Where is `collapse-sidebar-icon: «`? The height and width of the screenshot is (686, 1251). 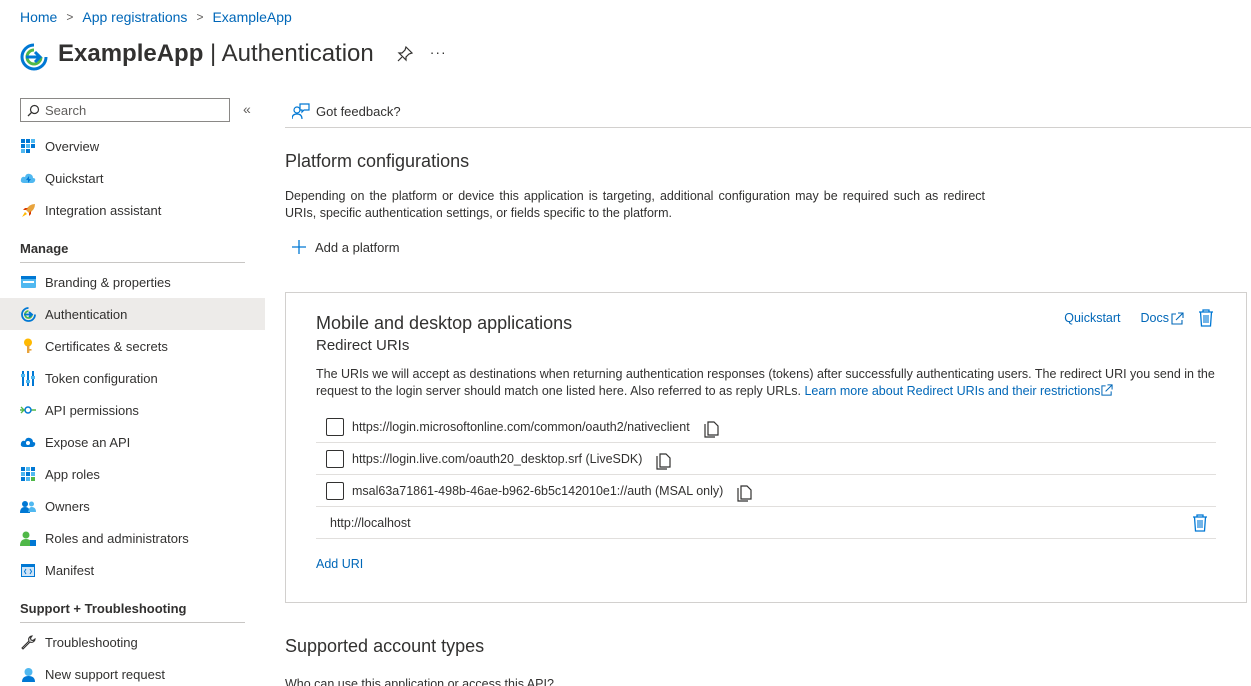 collapse-sidebar-icon: « is located at coordinates (247, 109).